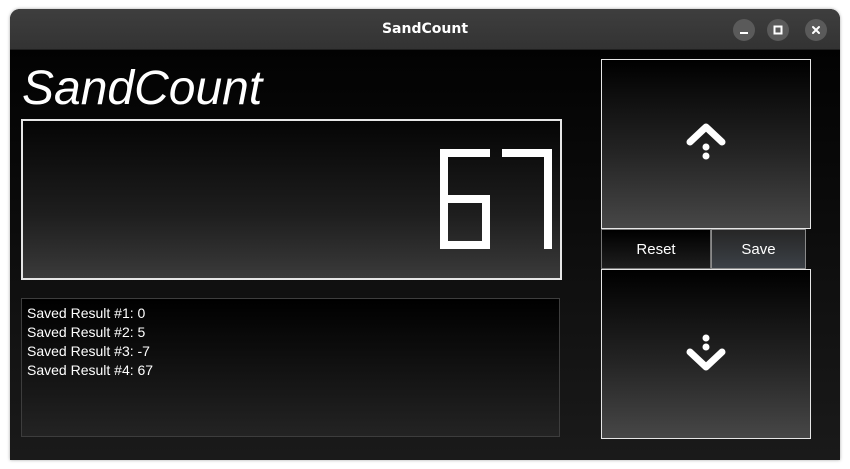 The width and height of the screenshot is (850, 469). I want to click on list-item: Saved Result #2: 5, so click(86, 332).